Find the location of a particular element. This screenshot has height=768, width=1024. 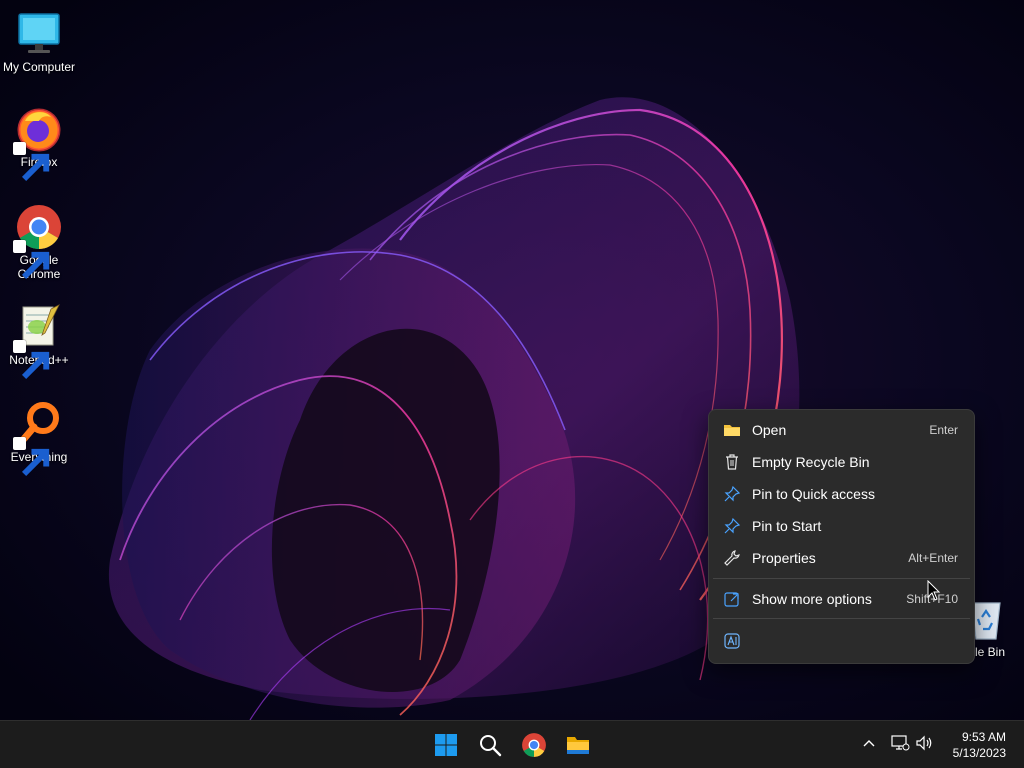

notepad-plus-plus-icon is located at coordinates (38, 341).